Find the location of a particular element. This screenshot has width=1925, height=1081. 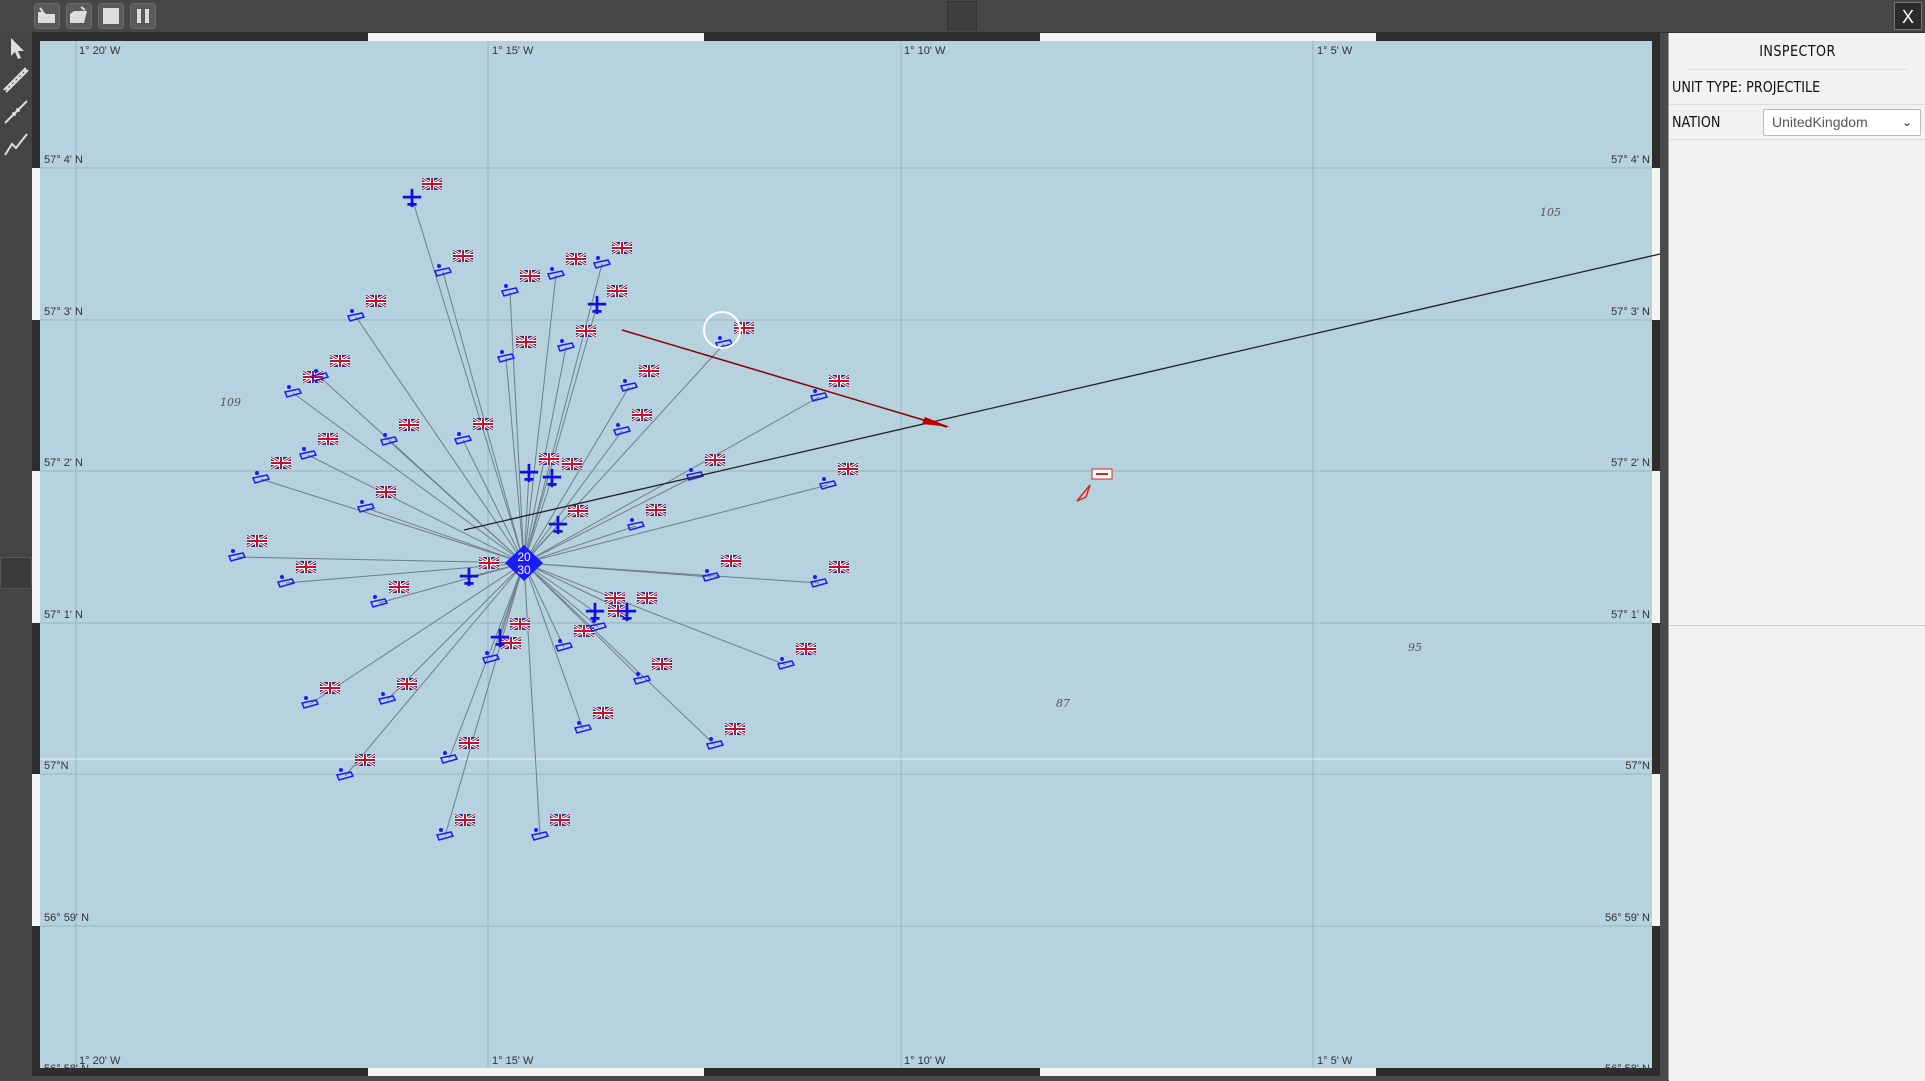

lat-label-left: 57° 2' N is located at coordinates (63, 463).